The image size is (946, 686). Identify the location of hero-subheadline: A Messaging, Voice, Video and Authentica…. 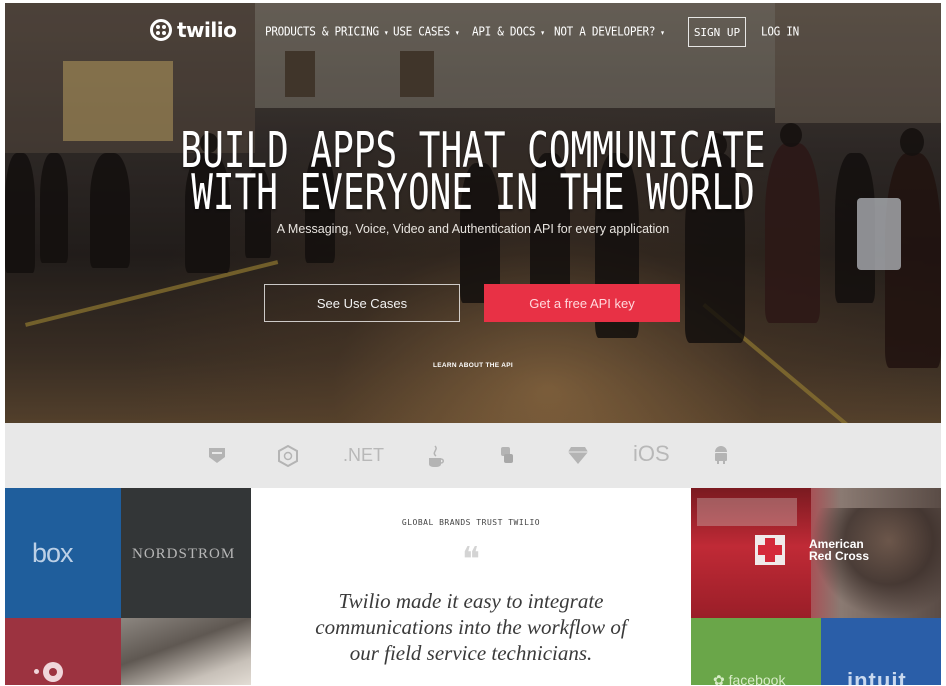
(473, 229).